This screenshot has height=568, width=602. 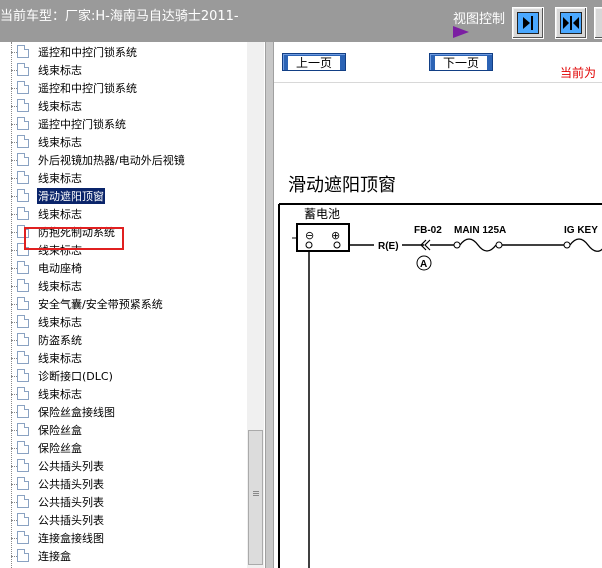 I want to click on next-page-button: 下一页, so click(x=461, y=62).